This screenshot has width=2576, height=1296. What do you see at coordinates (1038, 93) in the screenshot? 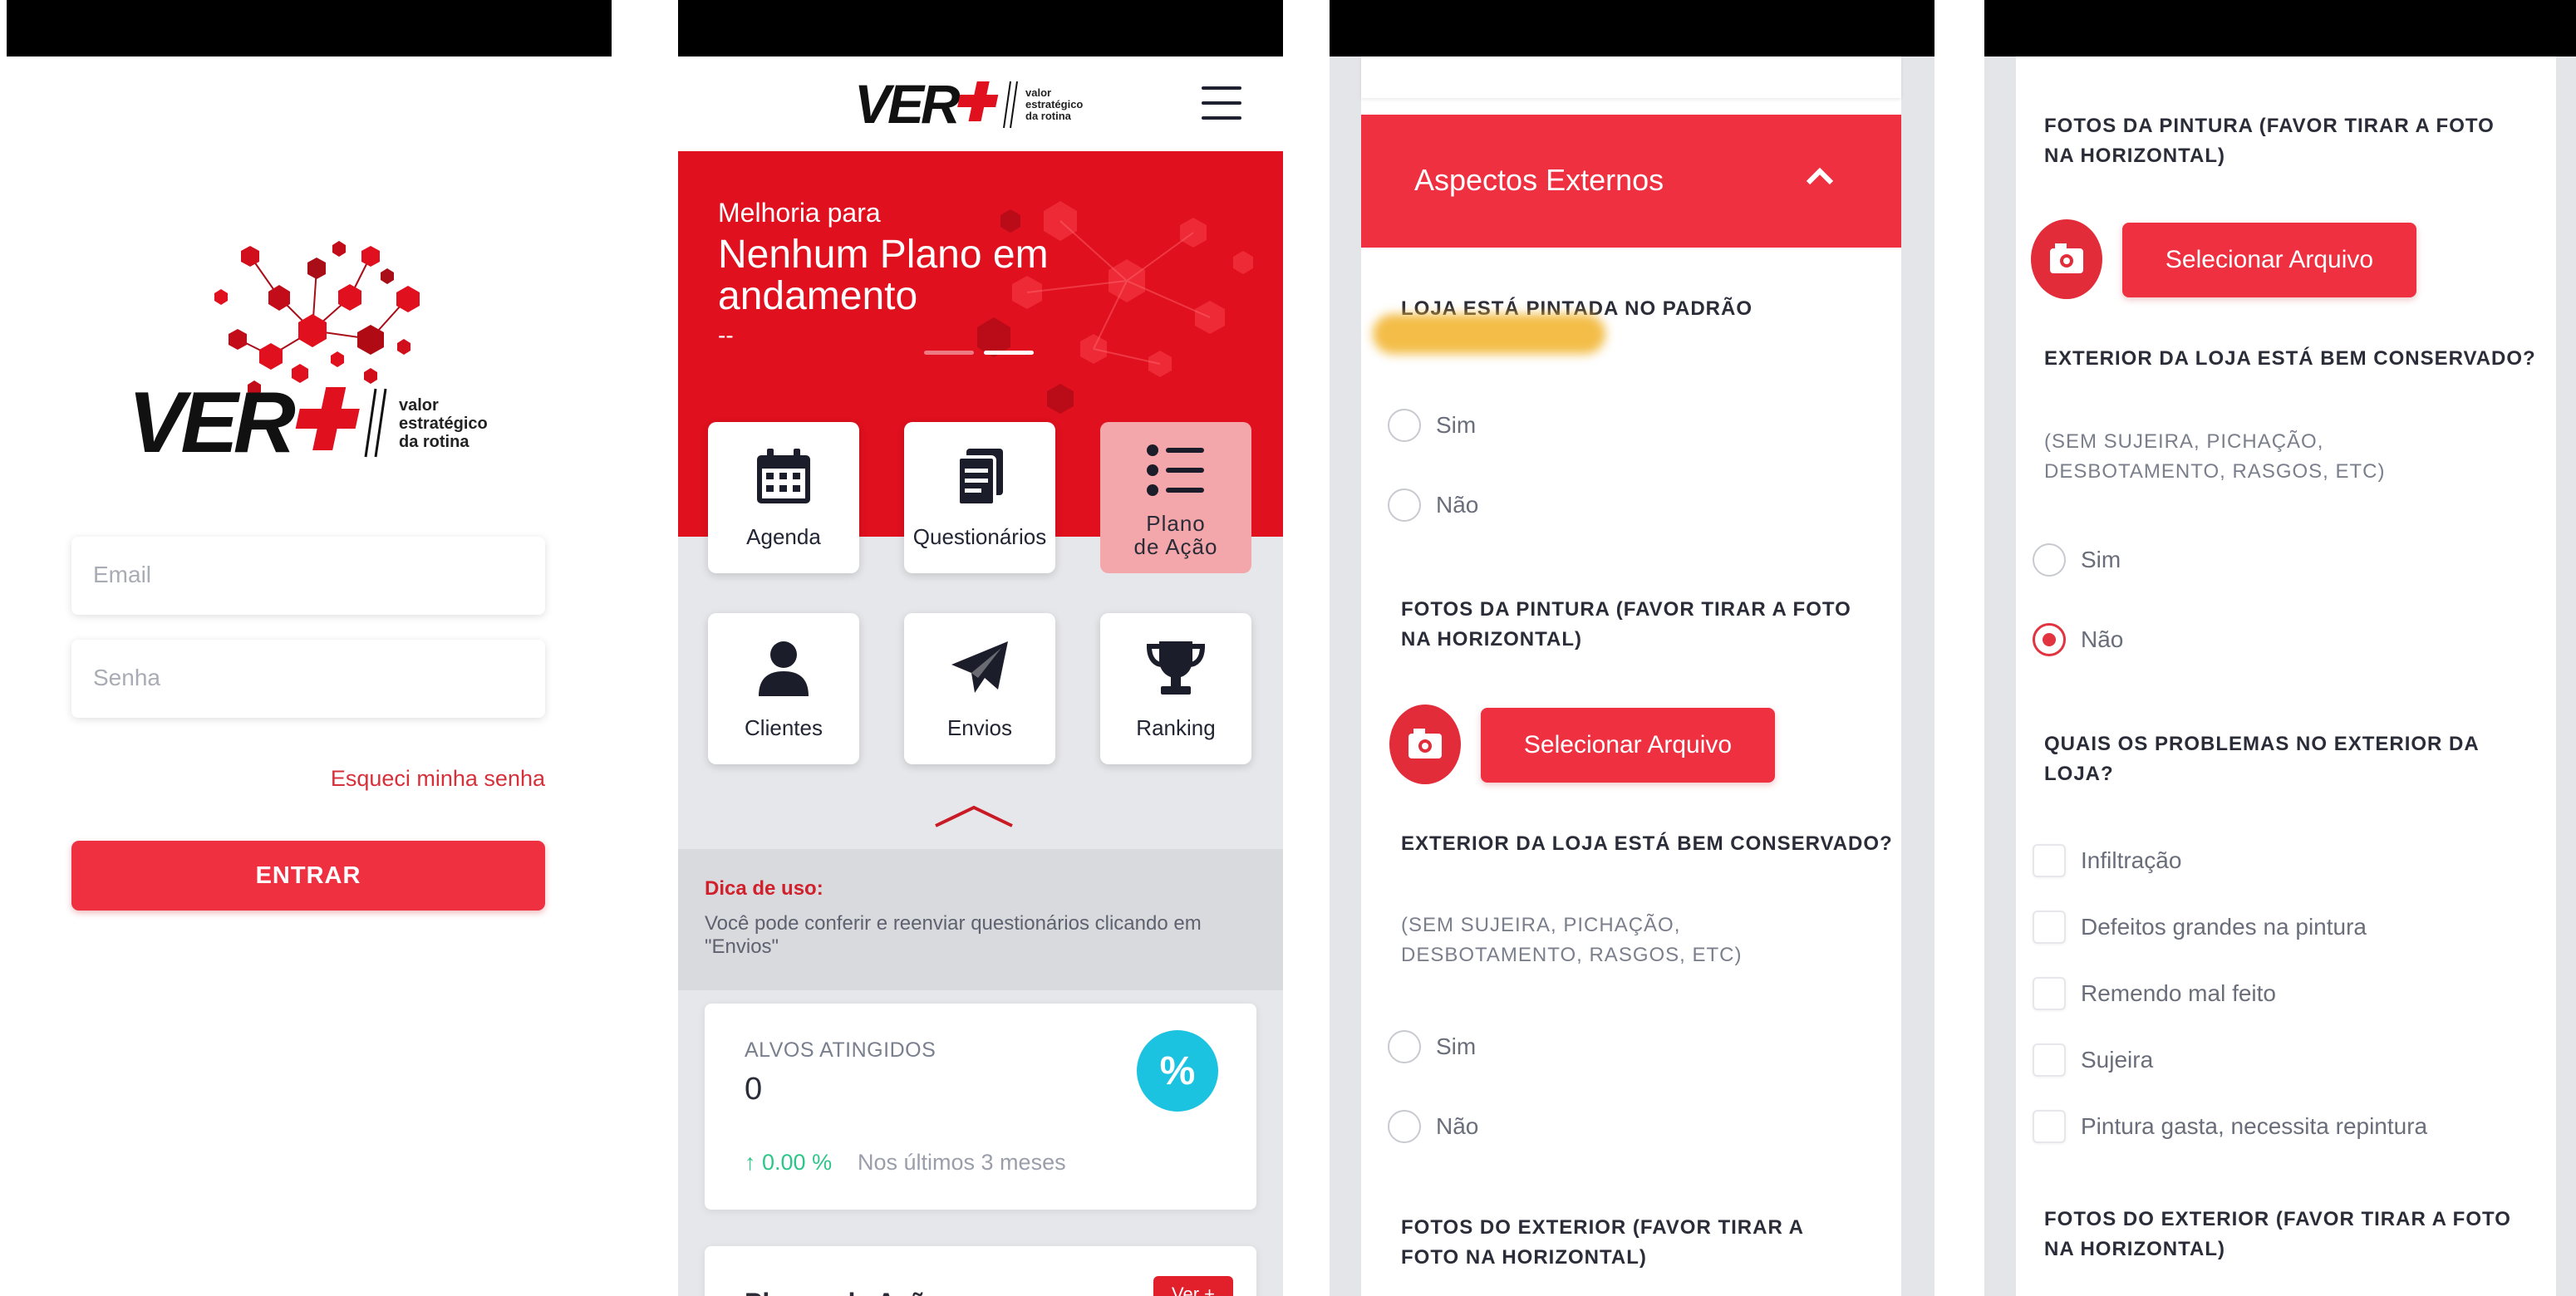
I see `header-tagline-1: valor` at bounding box center [1038, 93].